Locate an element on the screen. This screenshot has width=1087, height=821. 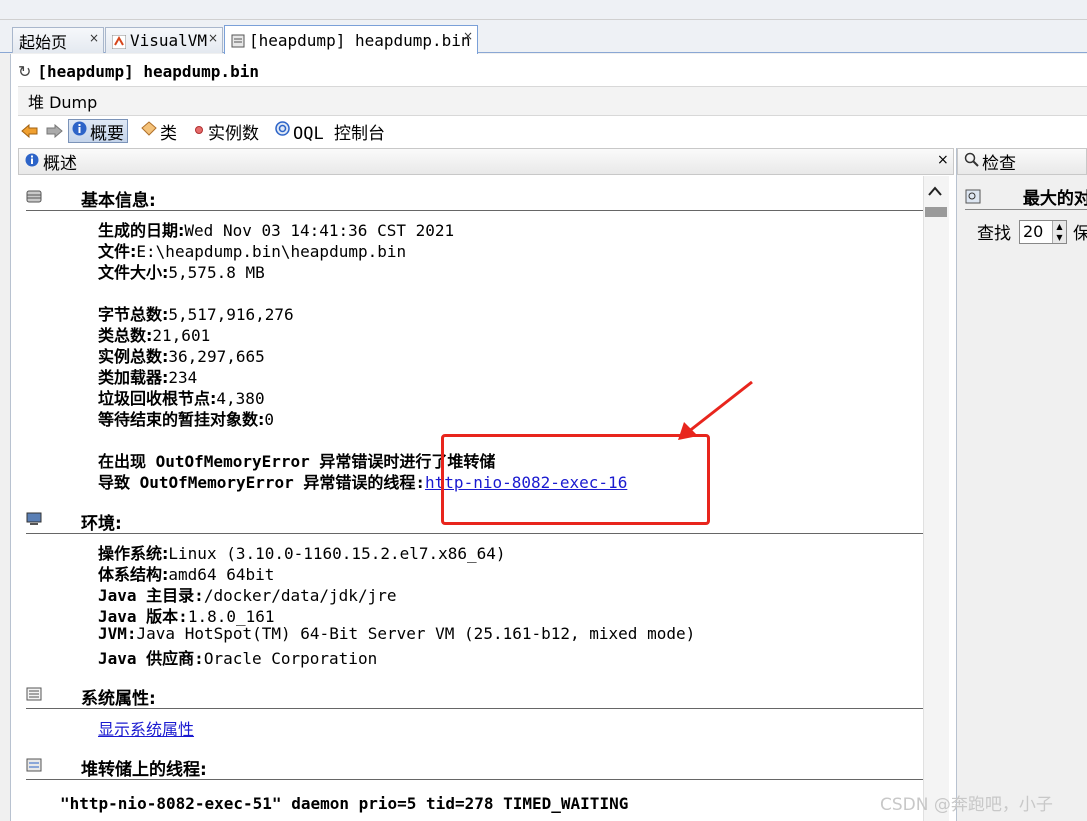
forward-button is located at coordinates (54, 131).